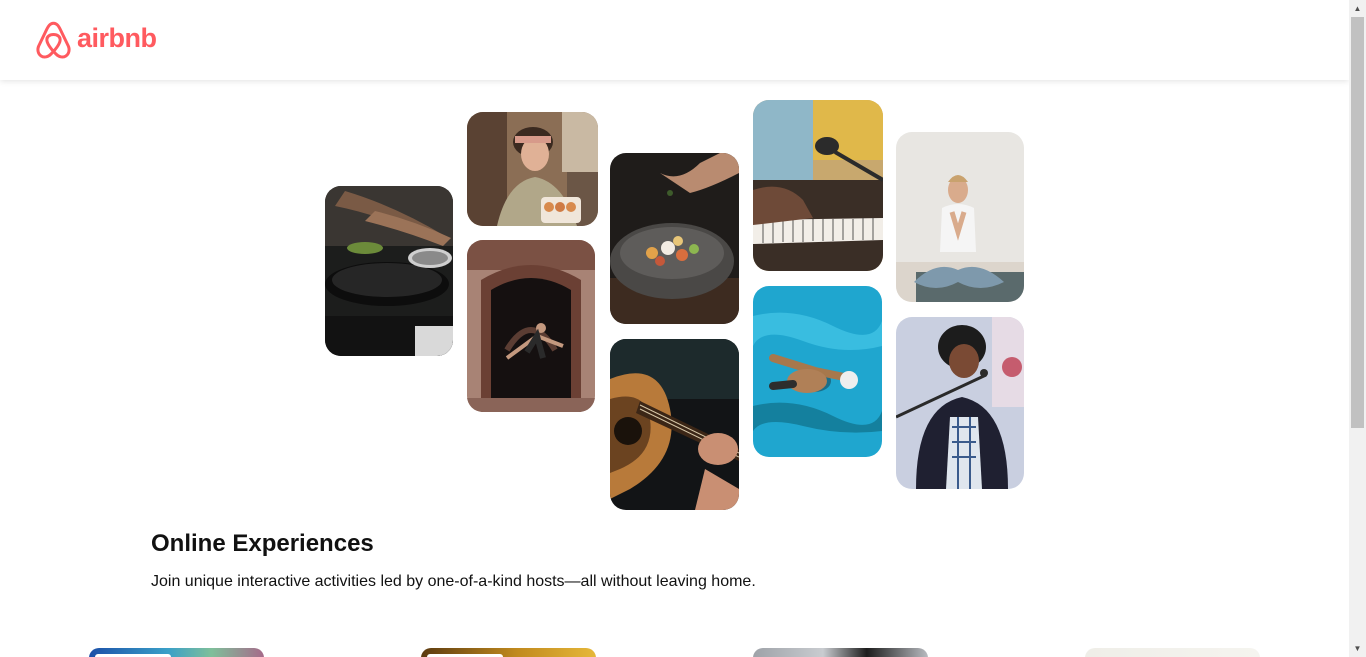  Describe the element at coordinates (53, 40) in the screenshot. I see `belo-icon` at that location.